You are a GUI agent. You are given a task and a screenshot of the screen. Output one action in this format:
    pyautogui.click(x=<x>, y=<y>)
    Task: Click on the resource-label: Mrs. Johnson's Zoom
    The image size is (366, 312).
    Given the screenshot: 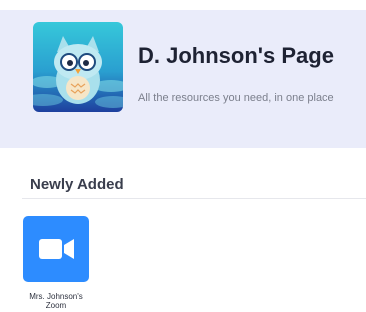 What is the action you would take?
    pyautogui.click(x=56, y=301)
    